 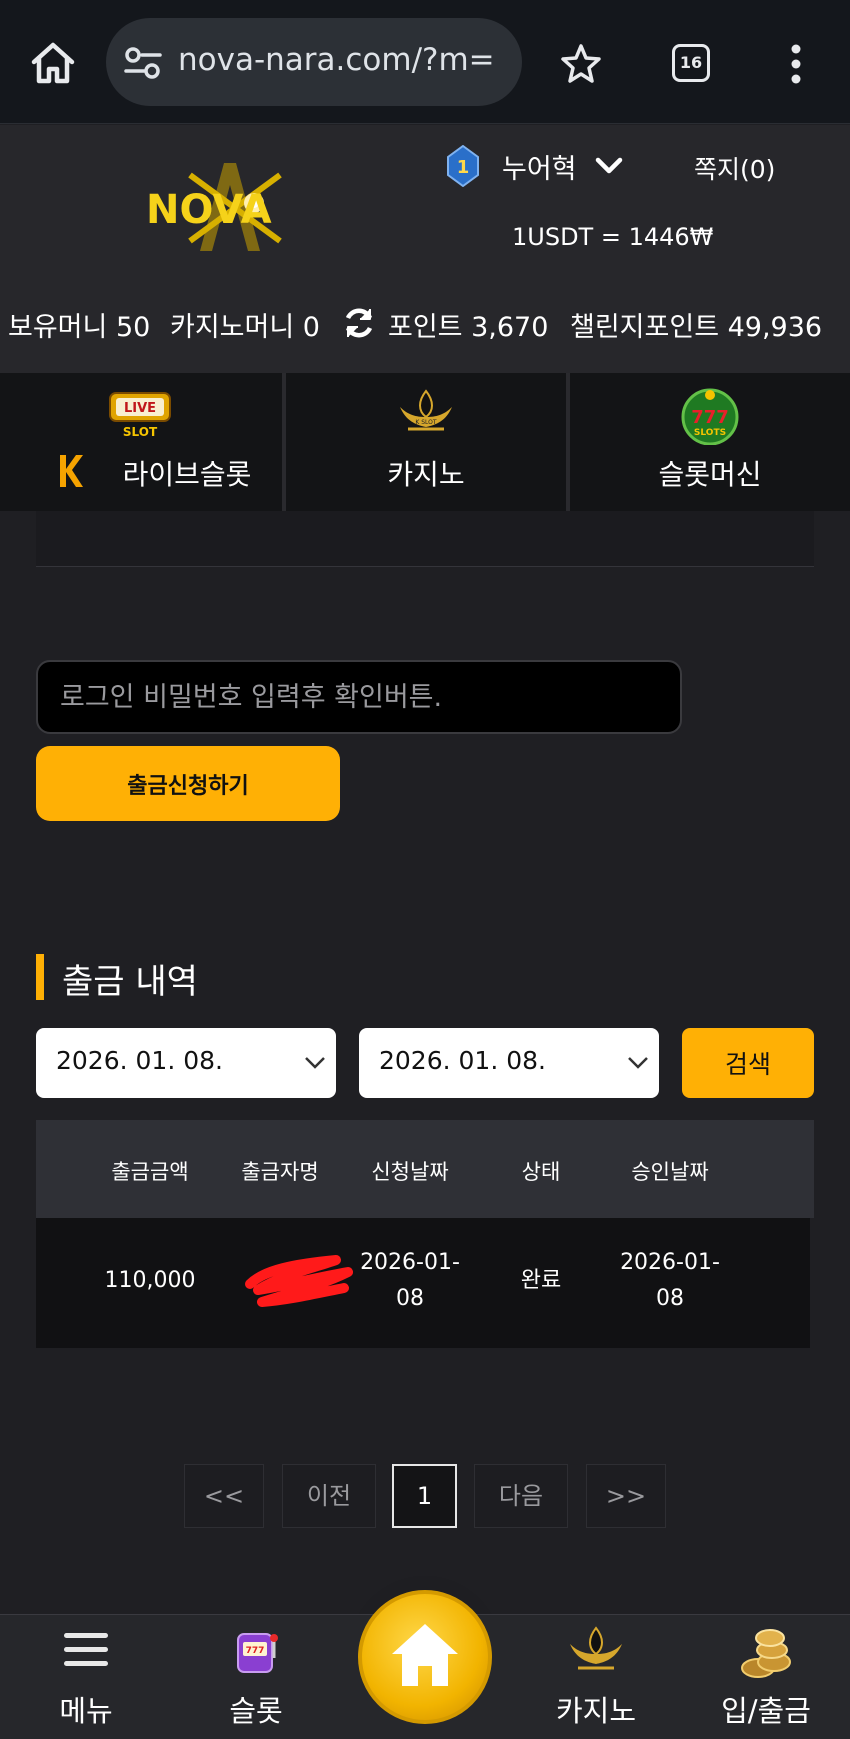 I want to click on section-accent-bar, so click(x=40, y=977).